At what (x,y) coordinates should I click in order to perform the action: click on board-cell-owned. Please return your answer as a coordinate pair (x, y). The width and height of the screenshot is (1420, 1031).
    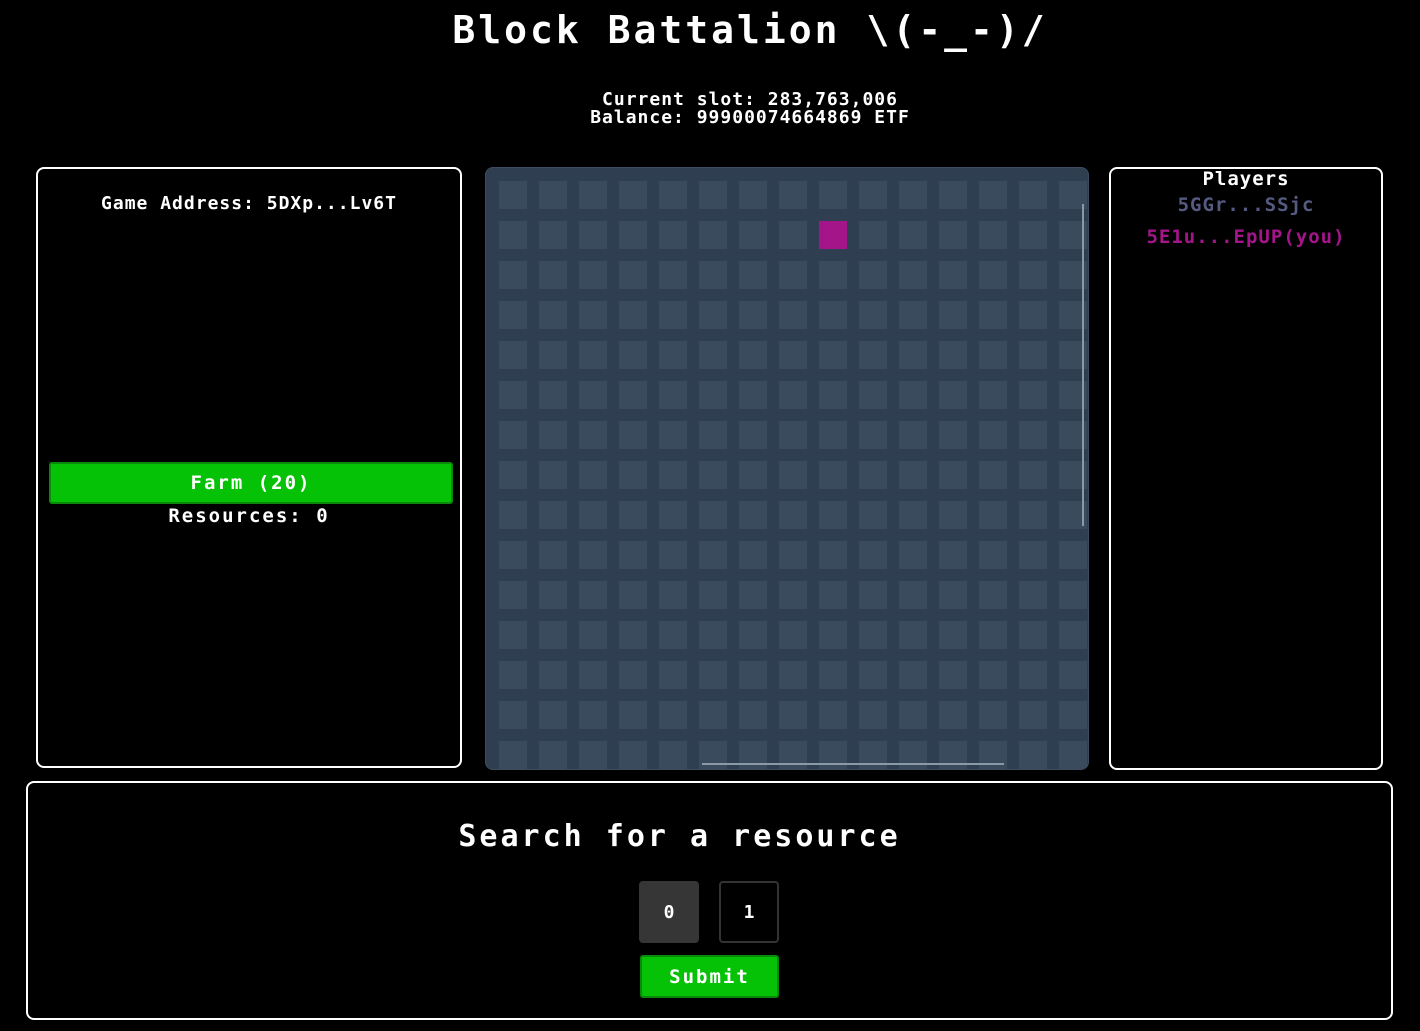
    Looking at the image, I should click on (833, 235).